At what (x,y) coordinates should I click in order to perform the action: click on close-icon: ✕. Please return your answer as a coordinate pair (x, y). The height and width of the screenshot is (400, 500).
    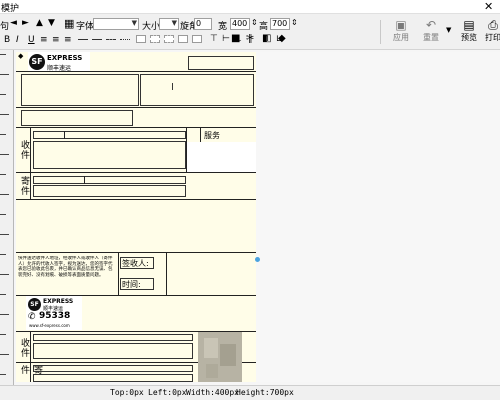
    Looking at the image, I should click on (488, 6).